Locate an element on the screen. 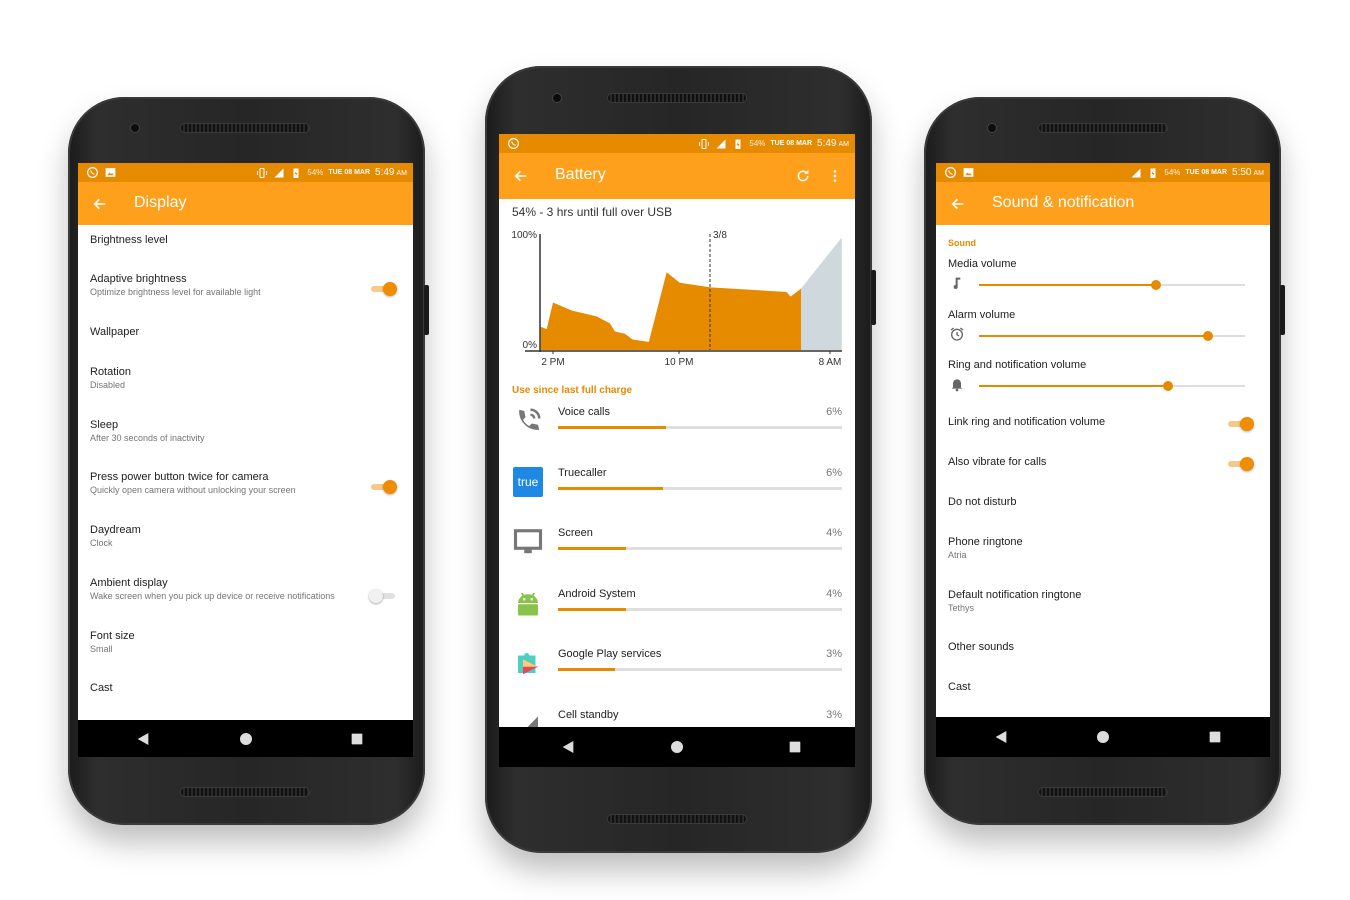  usage-percent: 6% is located at coordinates (834, 472).